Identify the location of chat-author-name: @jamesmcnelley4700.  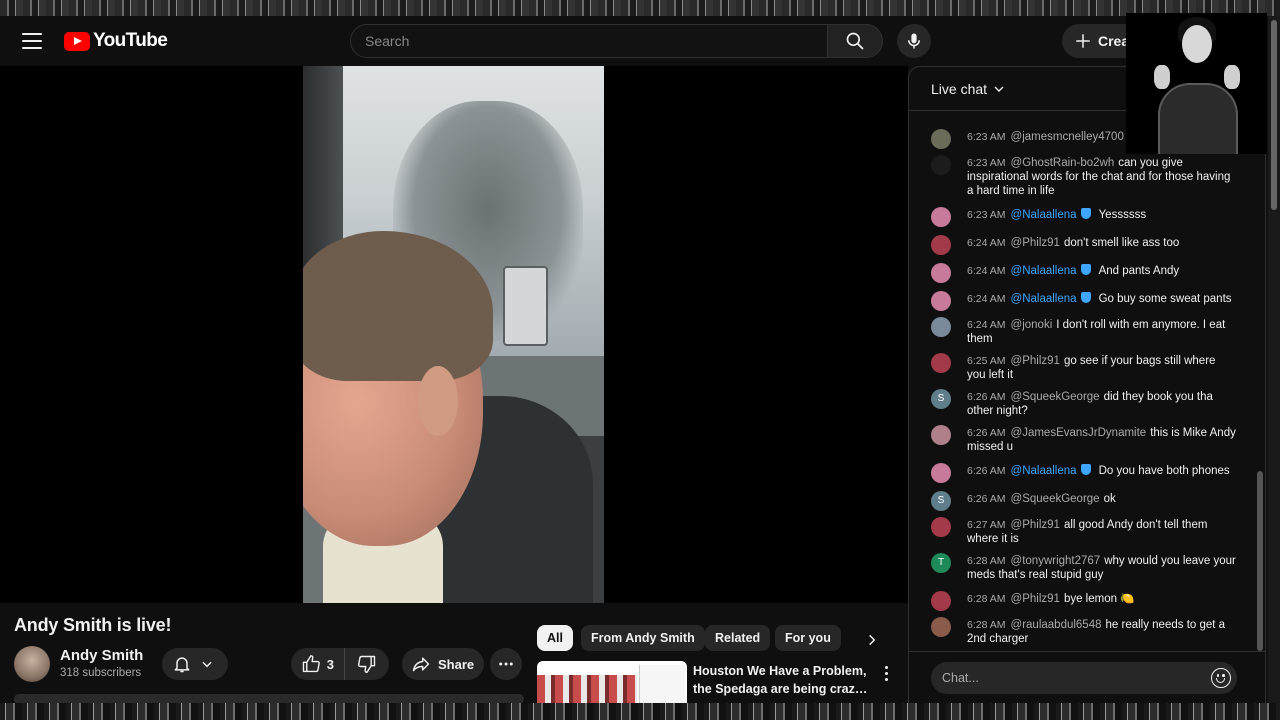
(1067, 137).